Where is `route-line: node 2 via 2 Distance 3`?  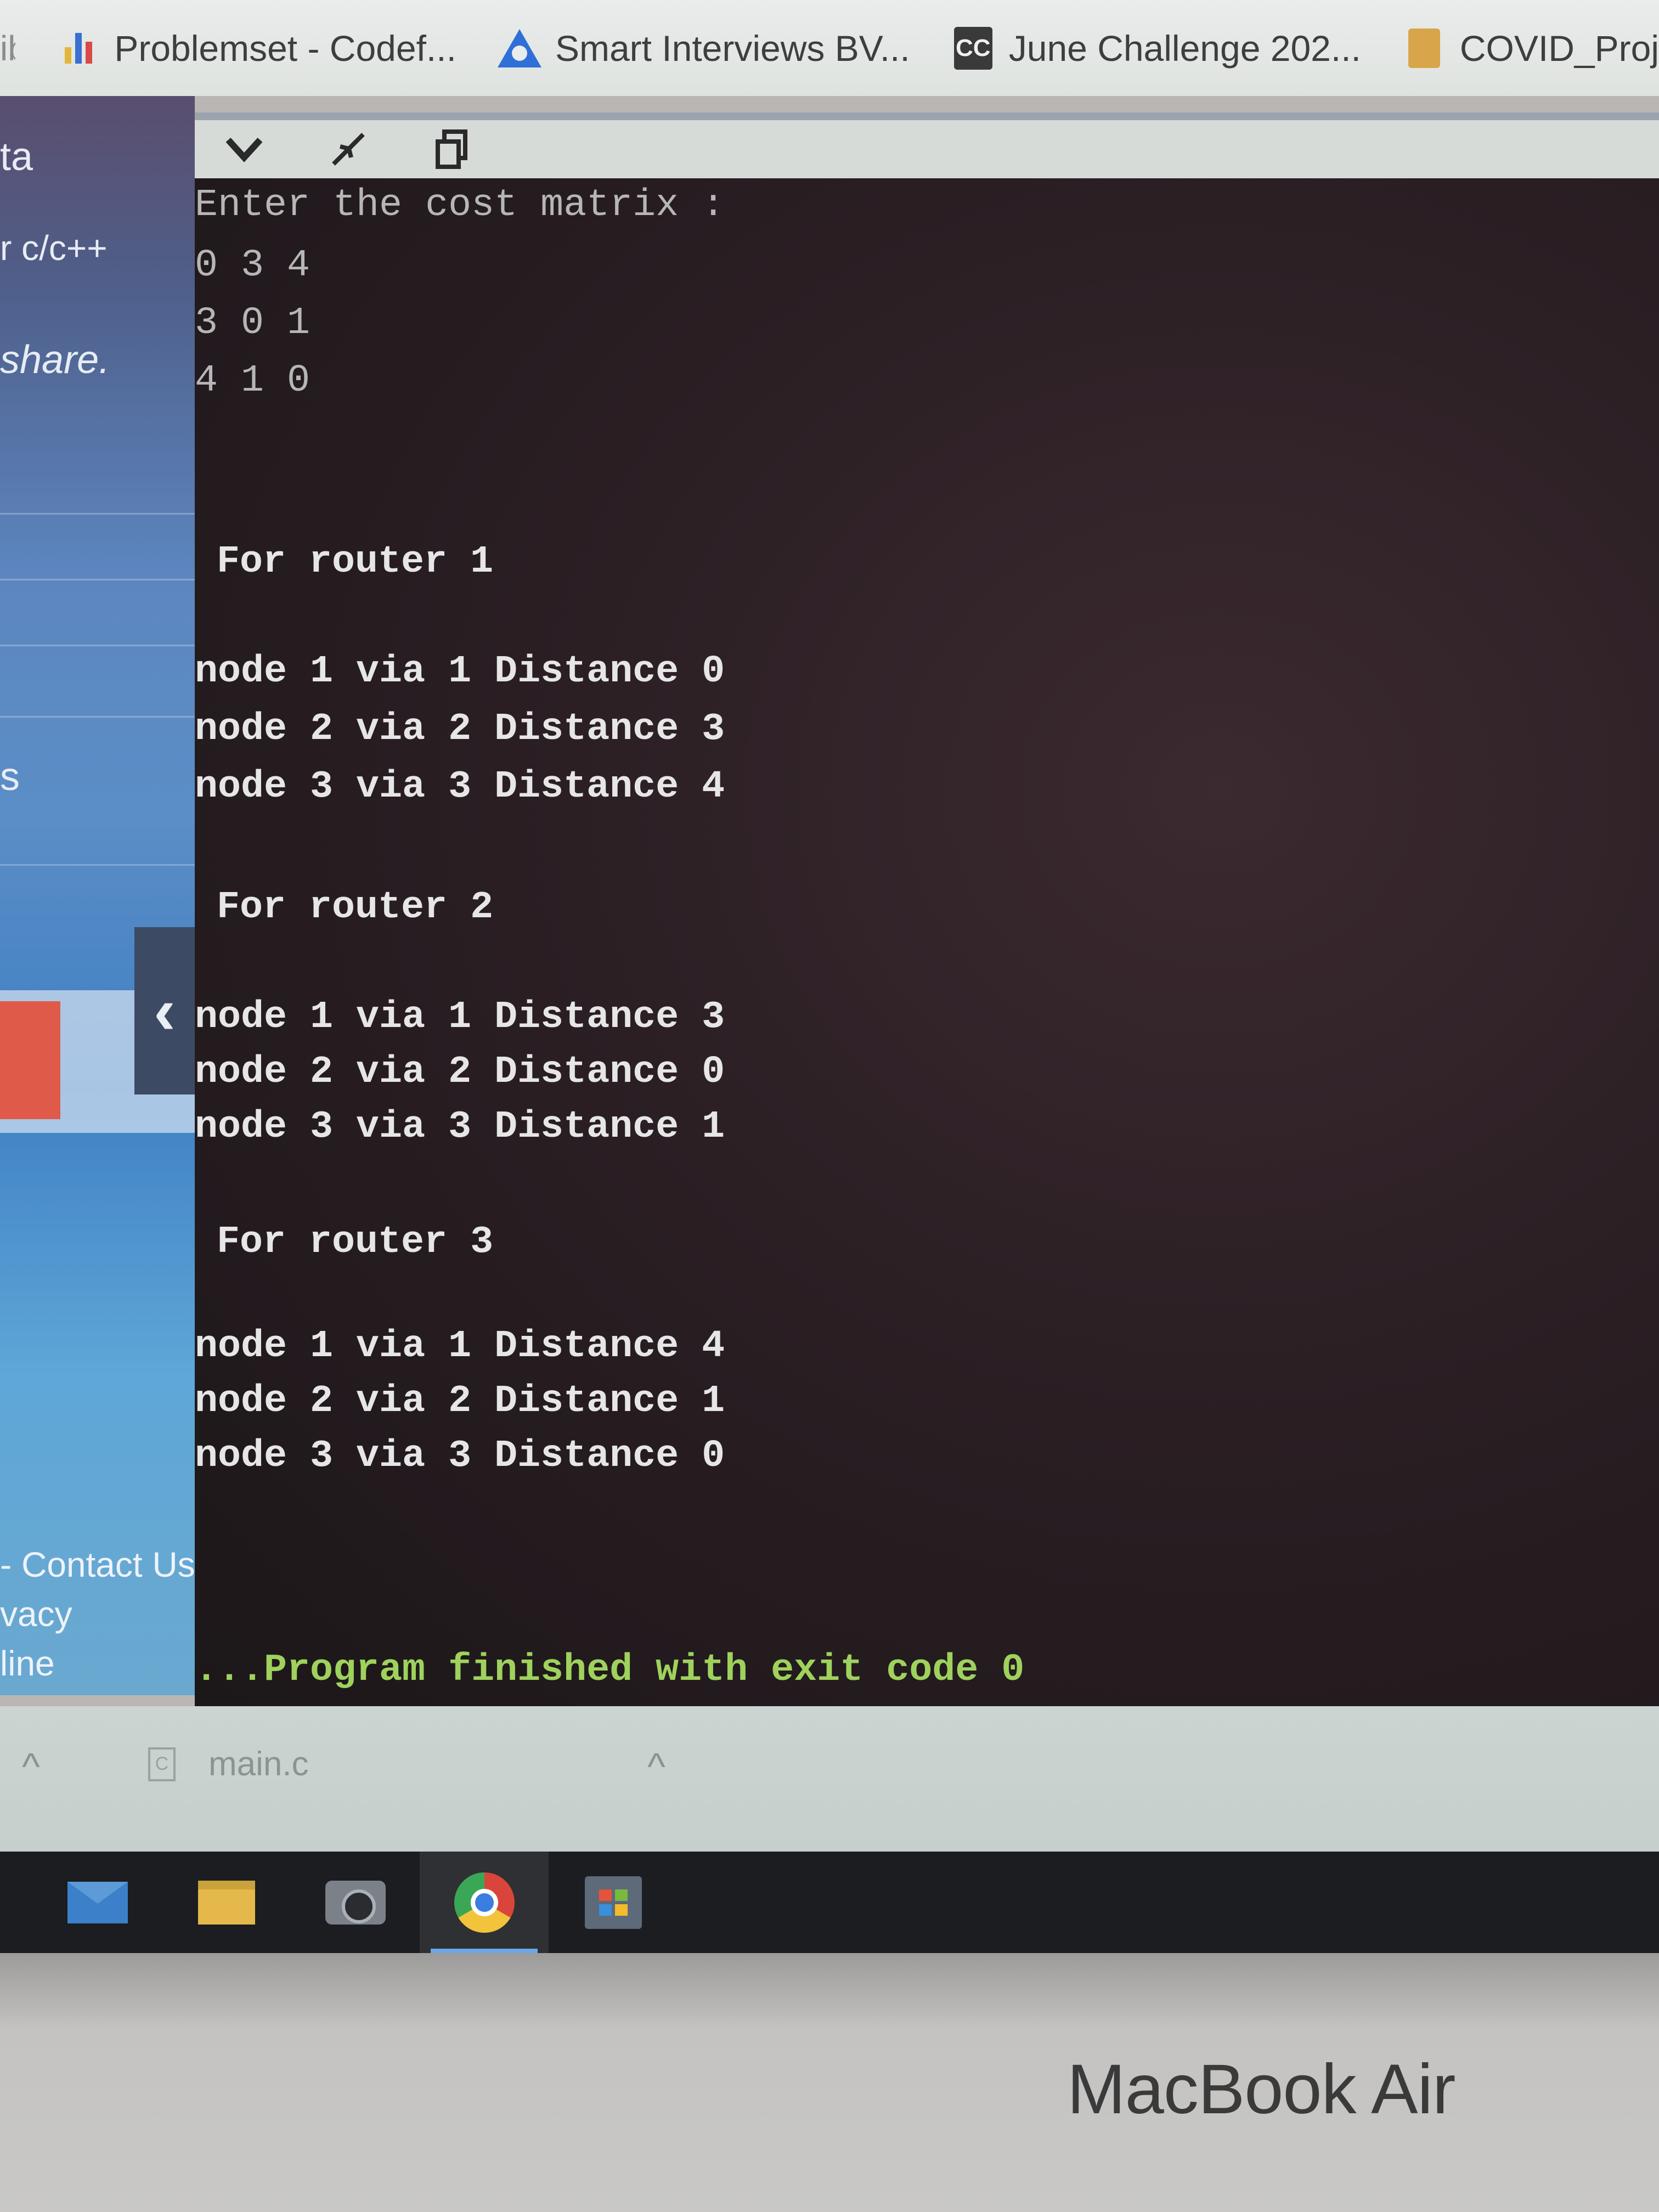 route-line: node 2 via 2 Distance 3 is located at coordinates (460, 730).